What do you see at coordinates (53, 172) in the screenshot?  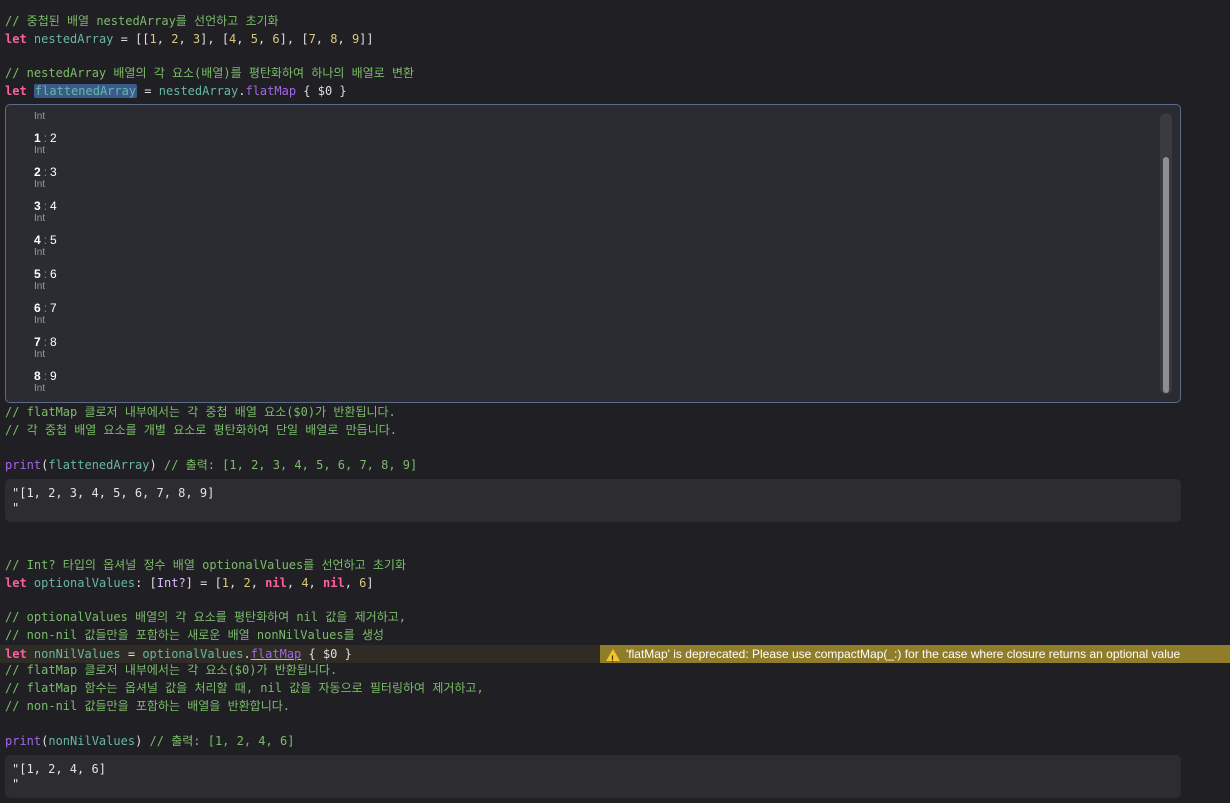 I see `item-value: 3` at bounding box center [53, 172].